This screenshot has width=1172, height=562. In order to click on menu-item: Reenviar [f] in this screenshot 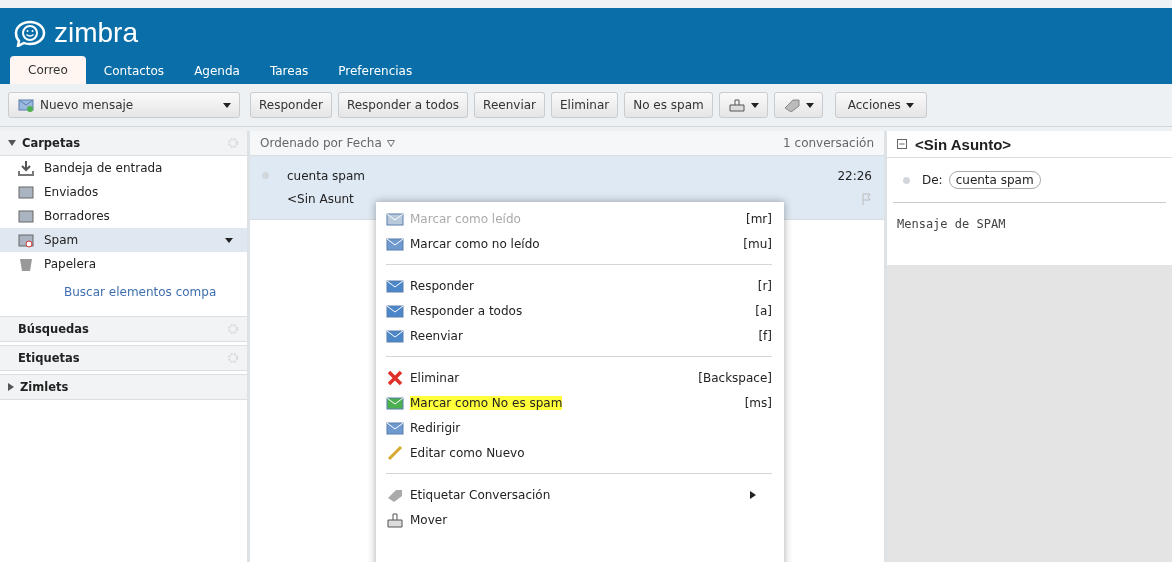, I will do `click(579, 335)`.